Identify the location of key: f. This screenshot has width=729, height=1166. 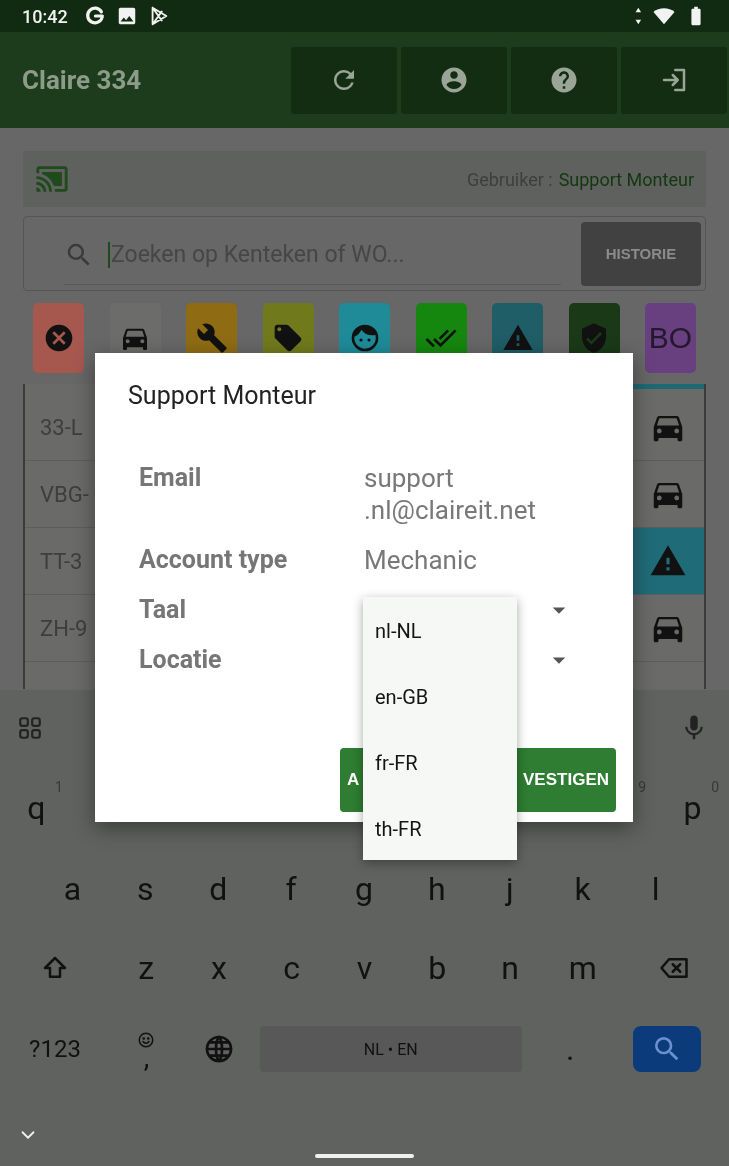
(291, 889).